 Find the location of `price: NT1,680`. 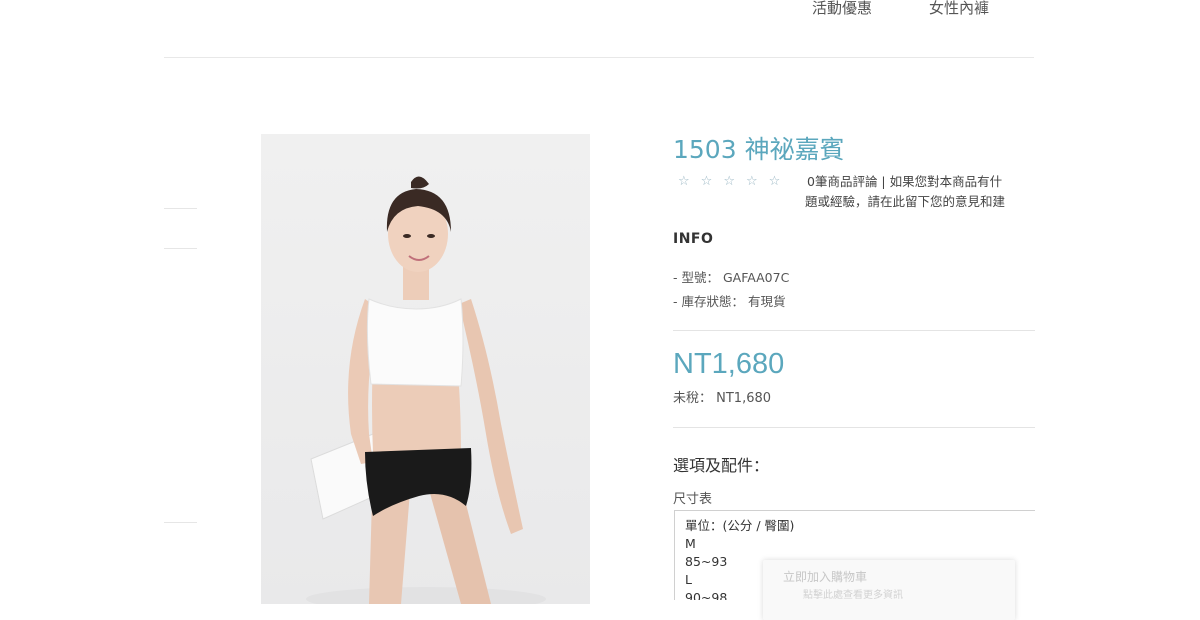

price: NT1,680 is located at coordinates (729, 364).